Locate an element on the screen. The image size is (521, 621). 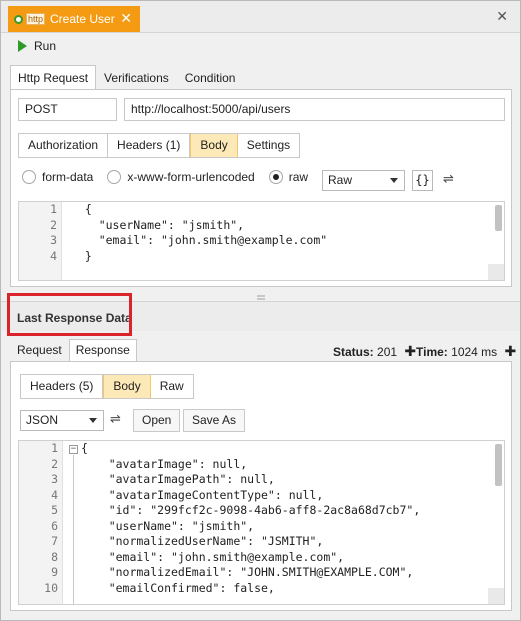
time-indicator: Time: 1024 ms ✚ is located at coordinates (466, 351).